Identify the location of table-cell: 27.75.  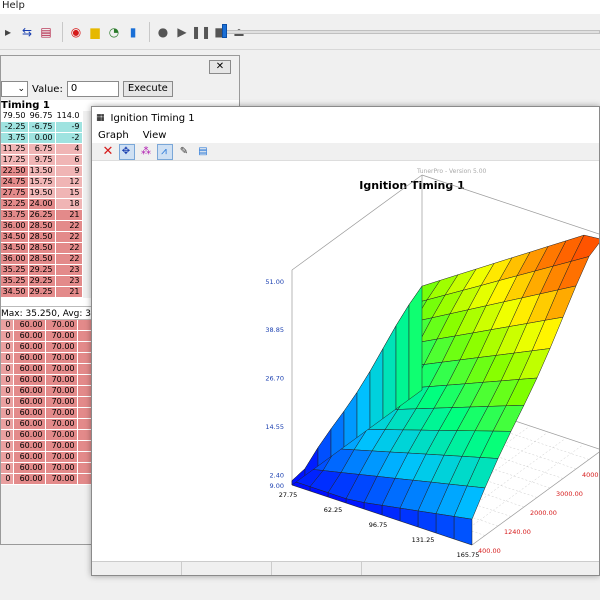
(15, 193).